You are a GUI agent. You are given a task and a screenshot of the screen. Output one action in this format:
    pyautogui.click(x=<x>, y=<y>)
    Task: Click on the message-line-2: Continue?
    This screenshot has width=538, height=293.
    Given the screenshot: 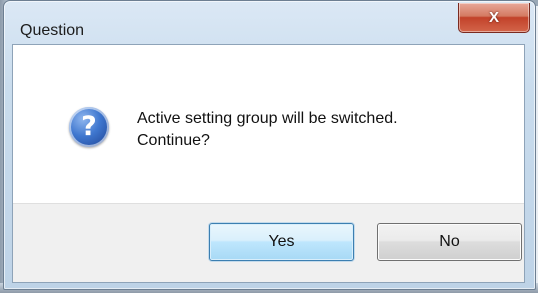 What is the action you would take?
    pyautogui.click(x=173, y=140)
    